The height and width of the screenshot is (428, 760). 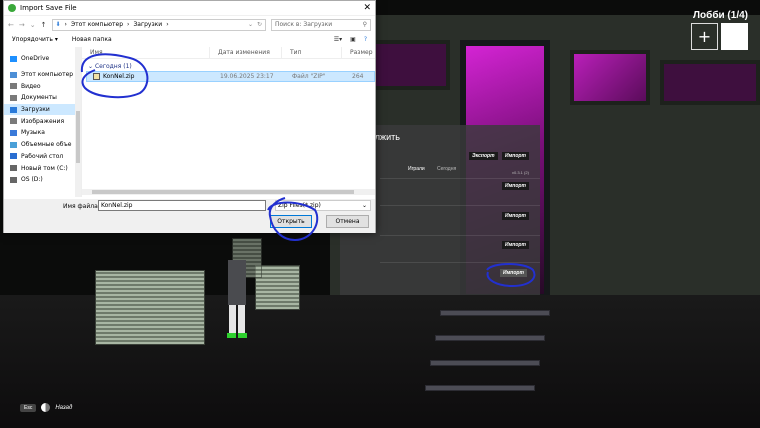 I want to click on filename-input: KonNel.zip, so click(x=182, y=205).